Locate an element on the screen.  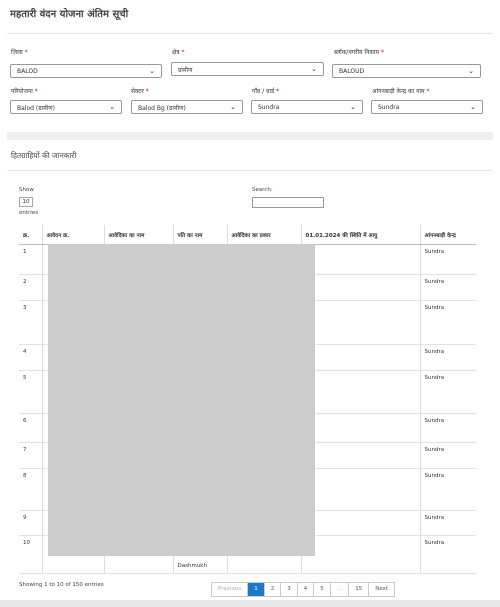
pagination-page-5: 5 is located at coordinates (322, 589).